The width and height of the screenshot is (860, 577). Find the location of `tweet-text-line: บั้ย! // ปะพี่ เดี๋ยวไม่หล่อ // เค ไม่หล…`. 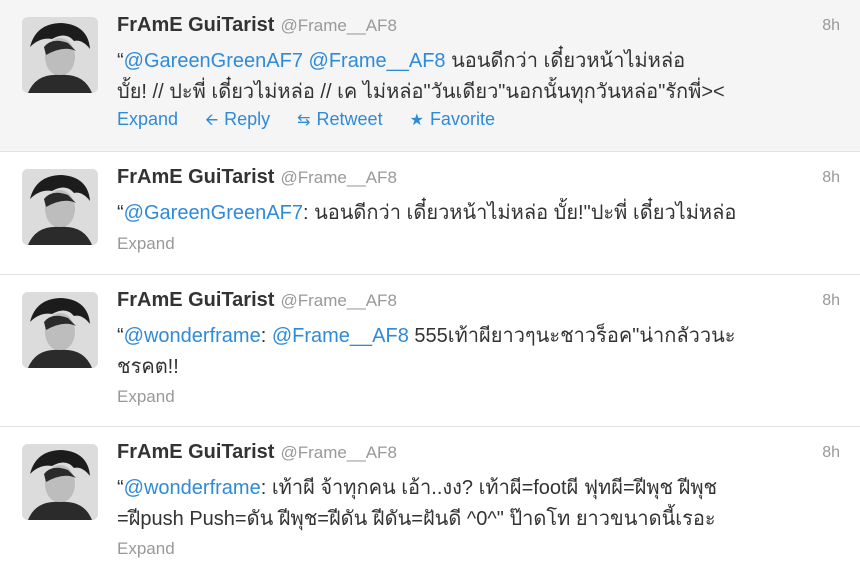

tweet-text-line: บั้ย! // ปะพี่ เดี๋ยวไม่หล่อ // เค ไม่หล… is located at coordinates (421, 92).